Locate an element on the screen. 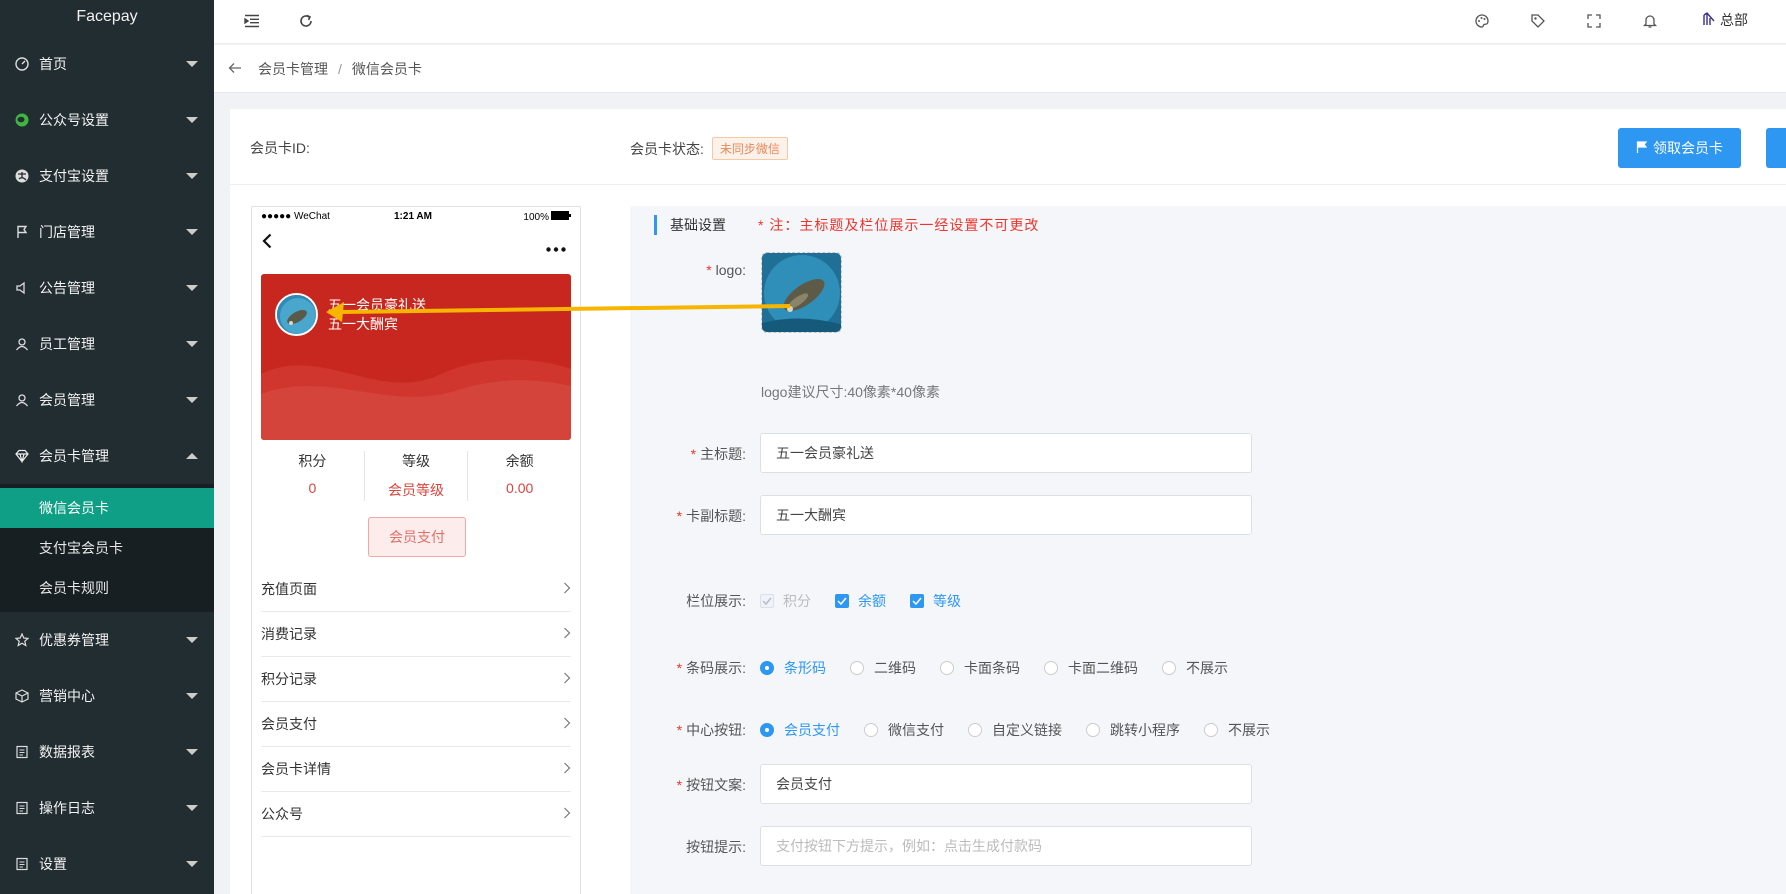 This screenshot has height=894, width=1786. list-item-card-detail: 会员卡详情 is located at coordinates (416, 769).